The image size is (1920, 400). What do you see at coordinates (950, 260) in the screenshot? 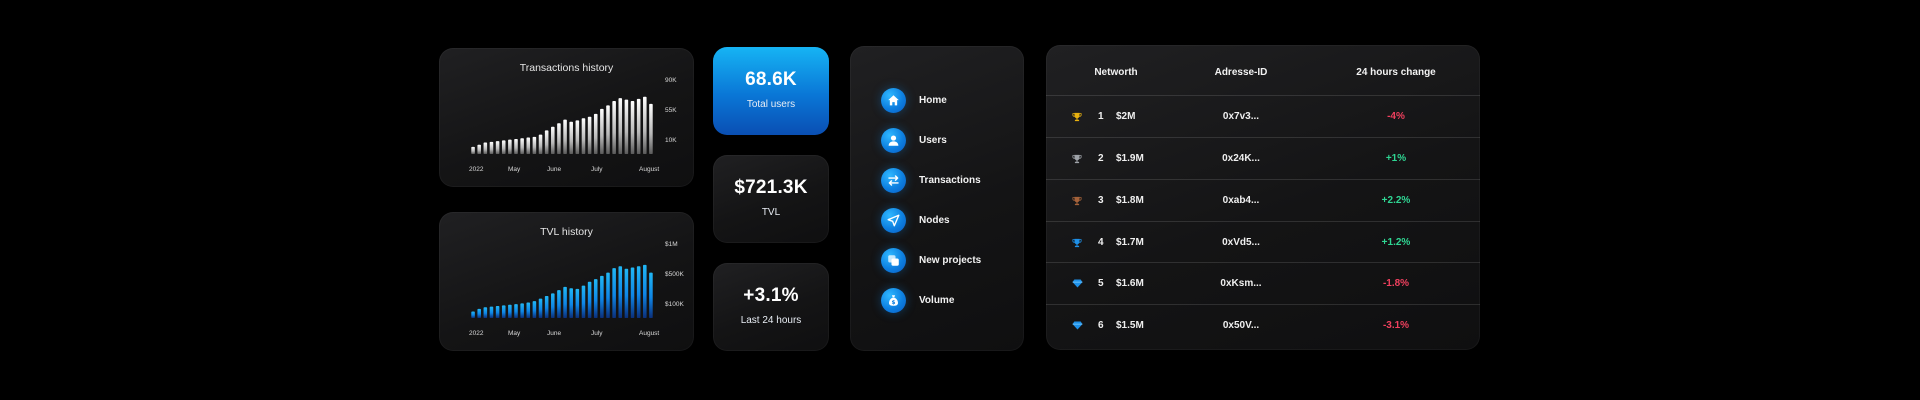
I see `menu-label-new-projects: New projects` at bounding box center [950, 260].